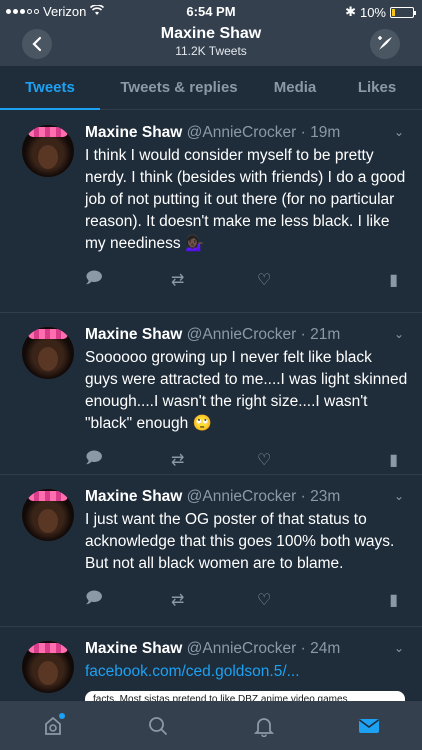  Describe the element at coordinates (320, 334) in the screenshot. I see `tweet-time: · 21m` at that location.